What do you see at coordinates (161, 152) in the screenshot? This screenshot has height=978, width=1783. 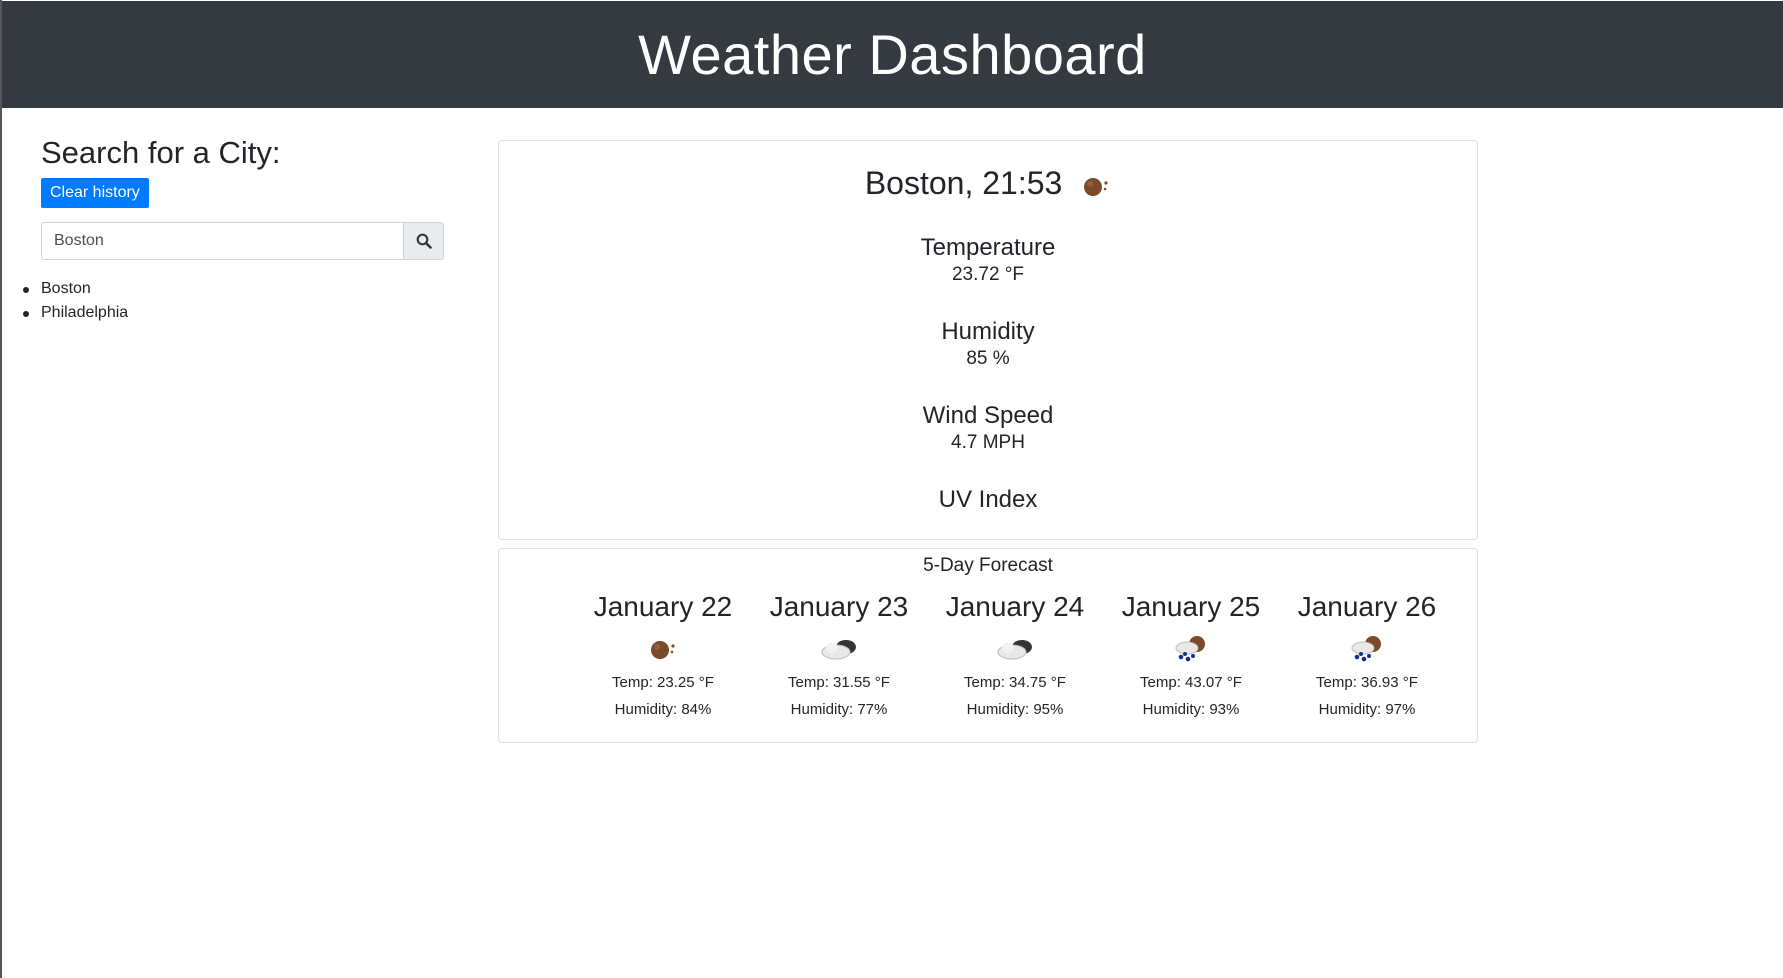 I see `search-heading: Search for a City:` at bounding box center [161, 152].